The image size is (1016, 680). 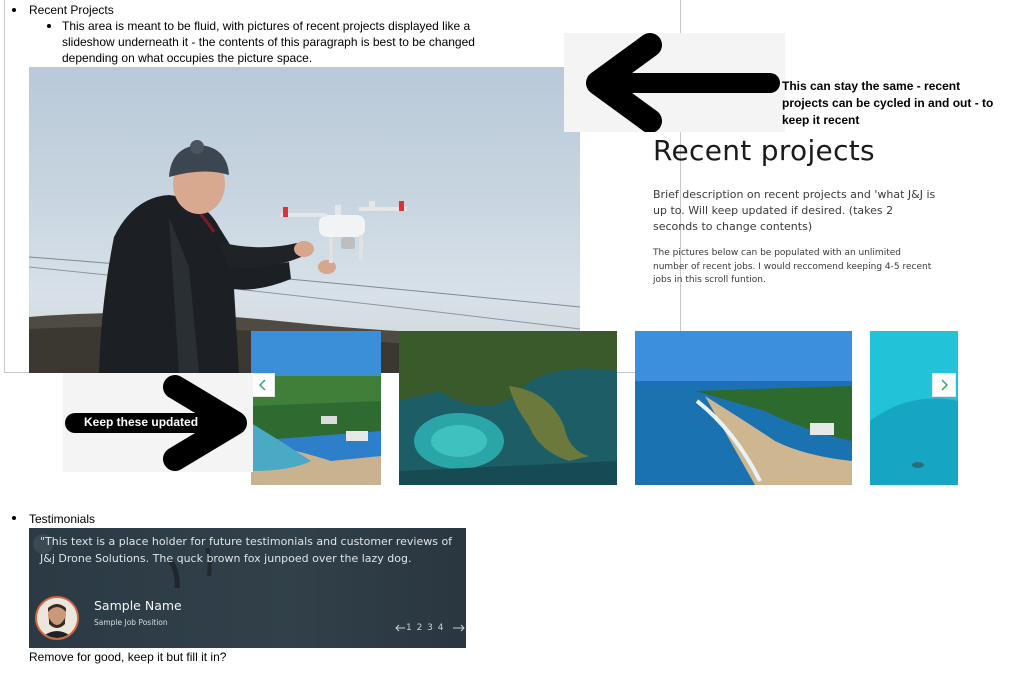 What do you see at coordinates (62, 519) in the screenshot?
I see `section-heading-testimonials: Testimonials` at bounding box center [62, 519].